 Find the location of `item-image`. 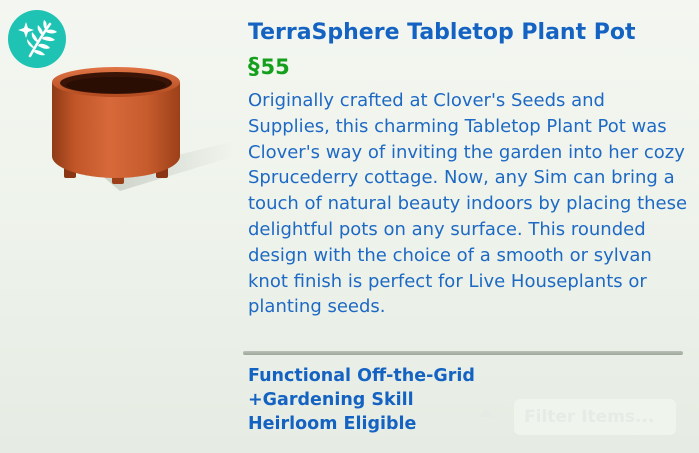

item-image is located at coordinates (140, 131).